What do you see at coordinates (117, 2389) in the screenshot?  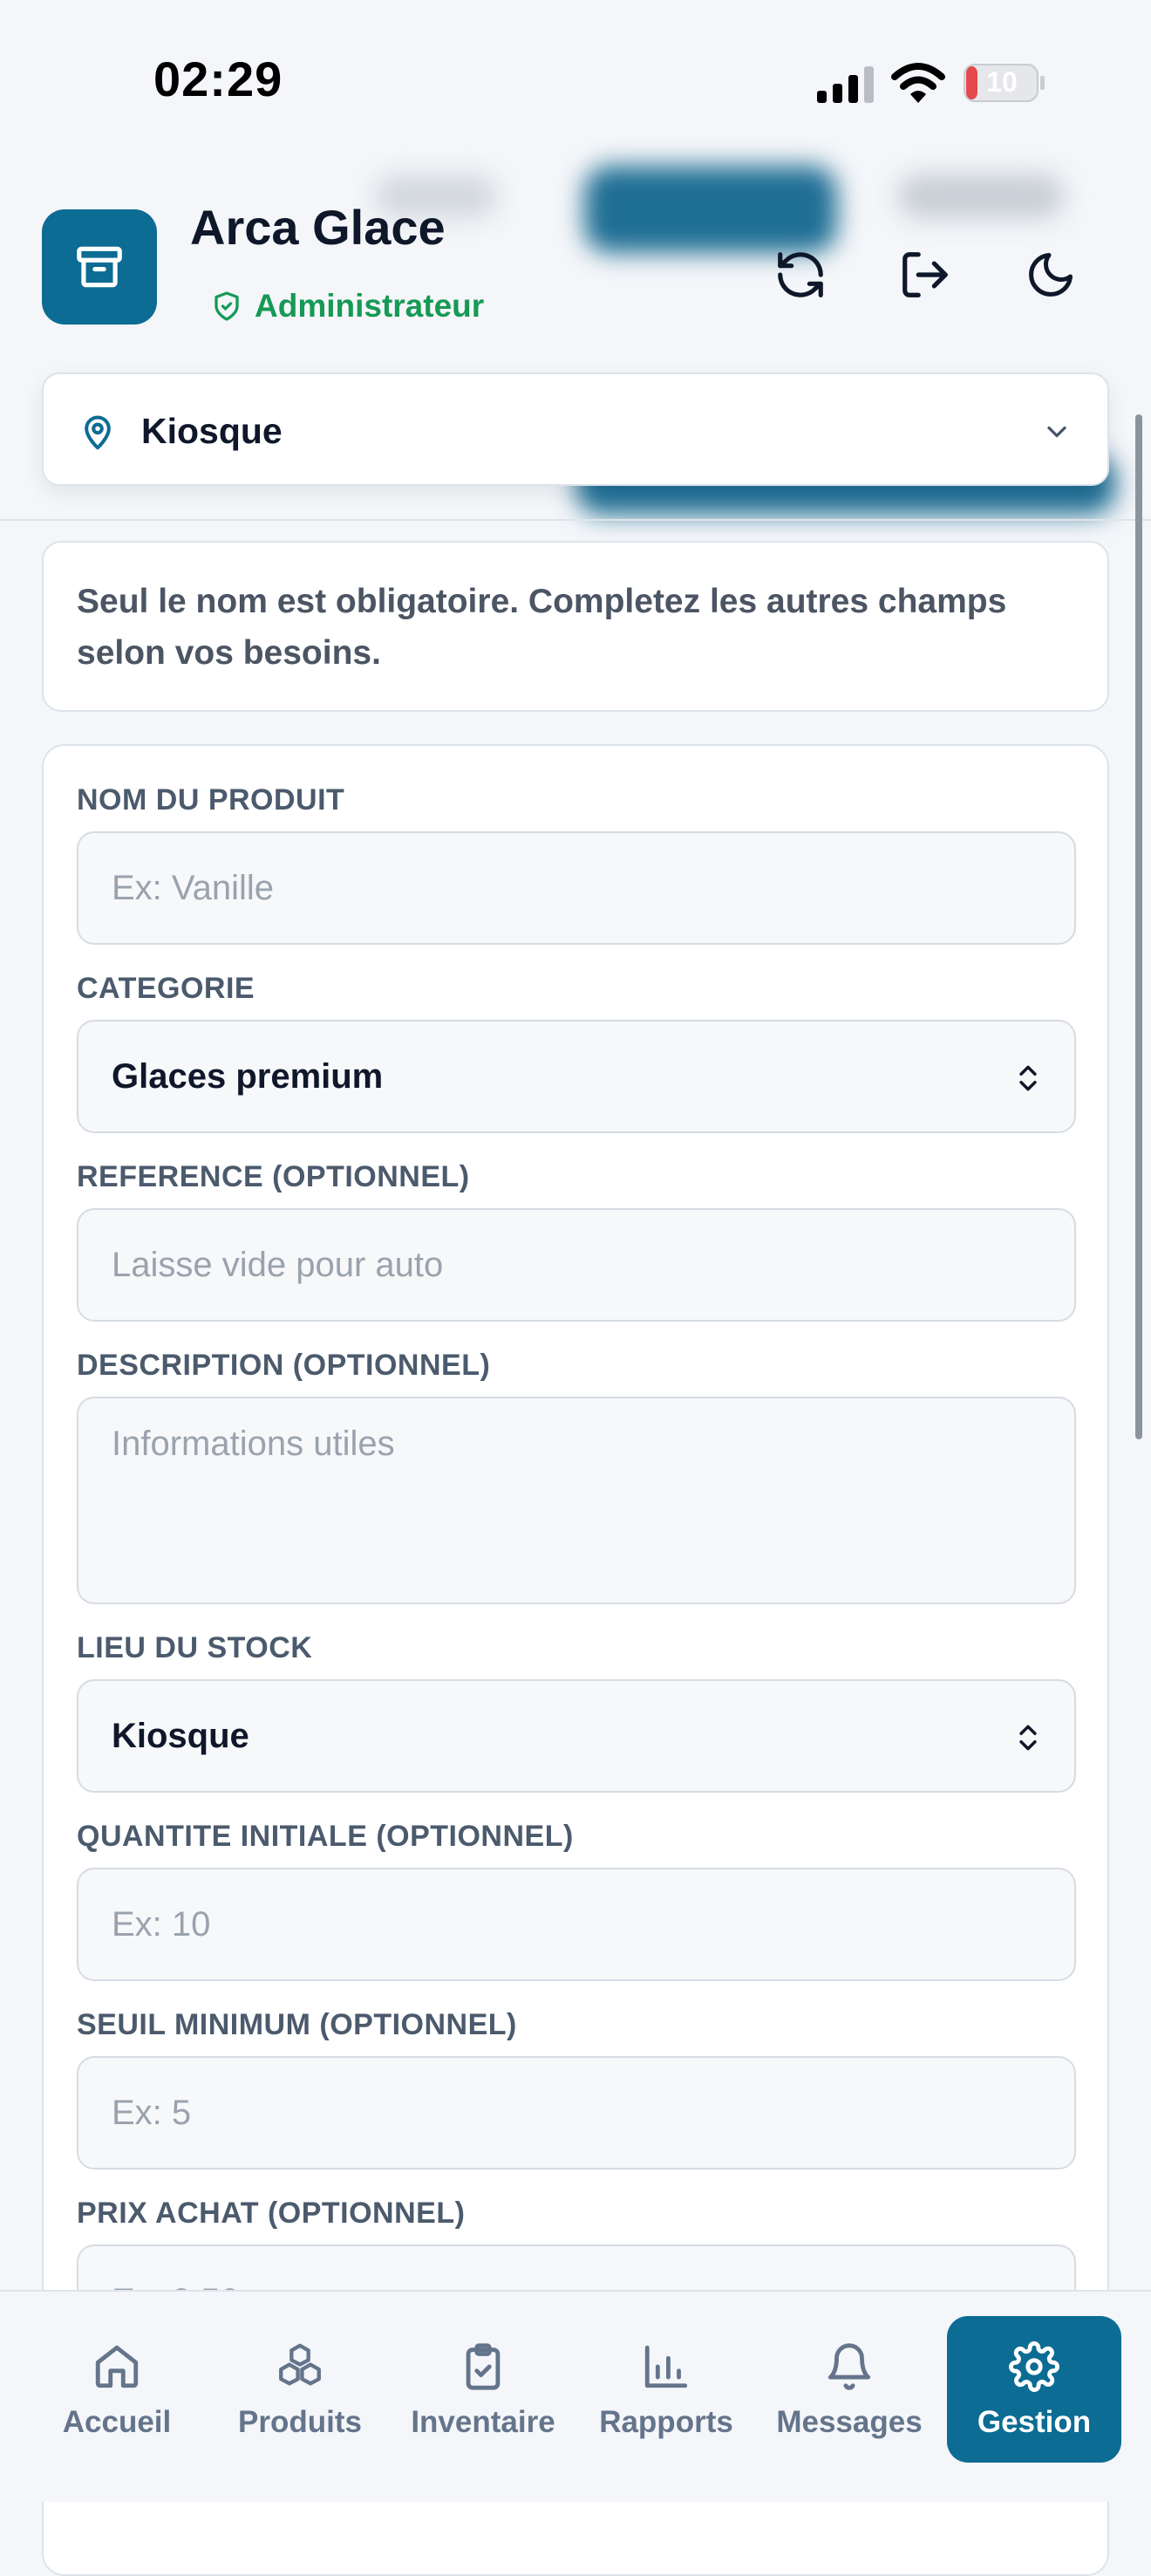 I see `nav-item-accueil: Accueil` at bounding box center [117, 2389].